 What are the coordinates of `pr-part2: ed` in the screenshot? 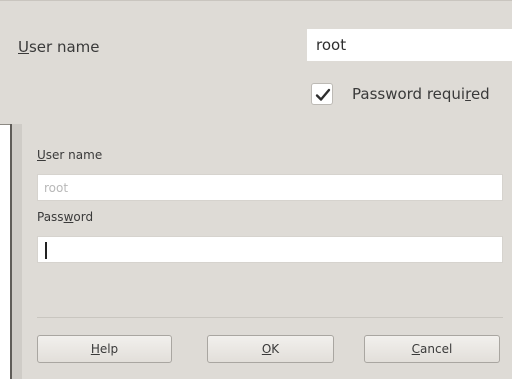 It's located at (480, 94).